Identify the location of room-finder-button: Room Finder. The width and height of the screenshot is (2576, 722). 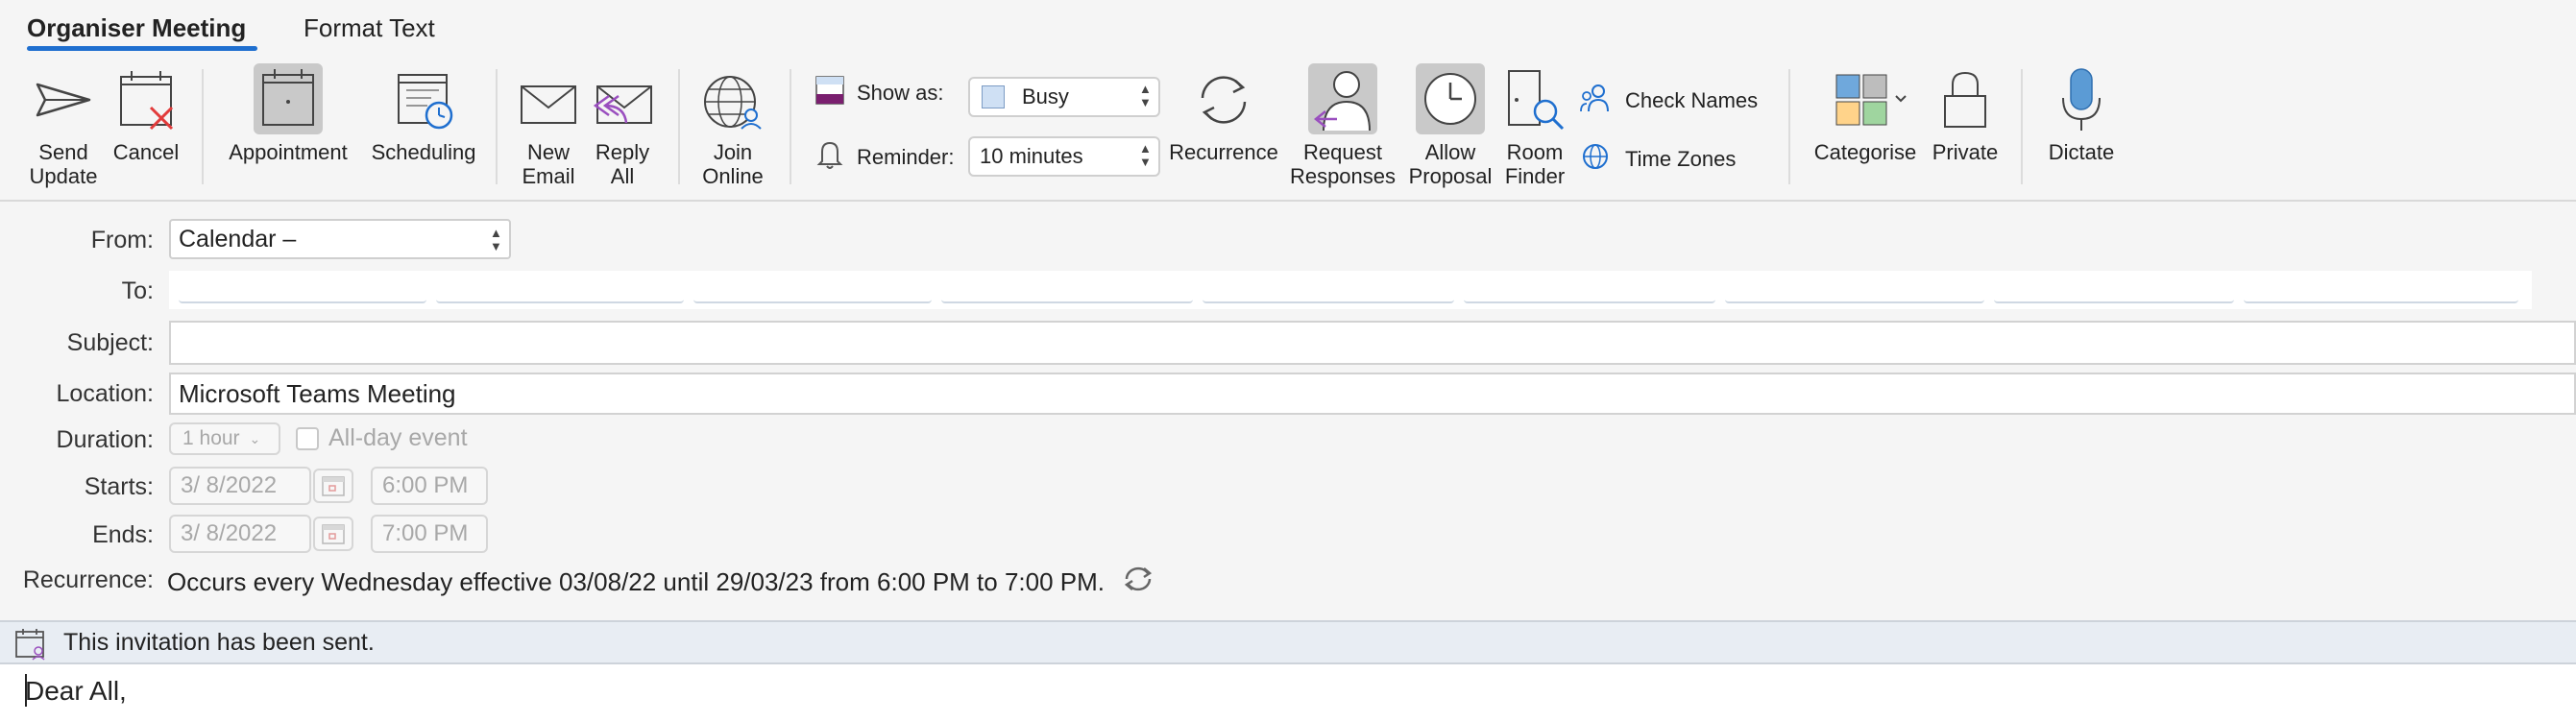
(1534, 126).